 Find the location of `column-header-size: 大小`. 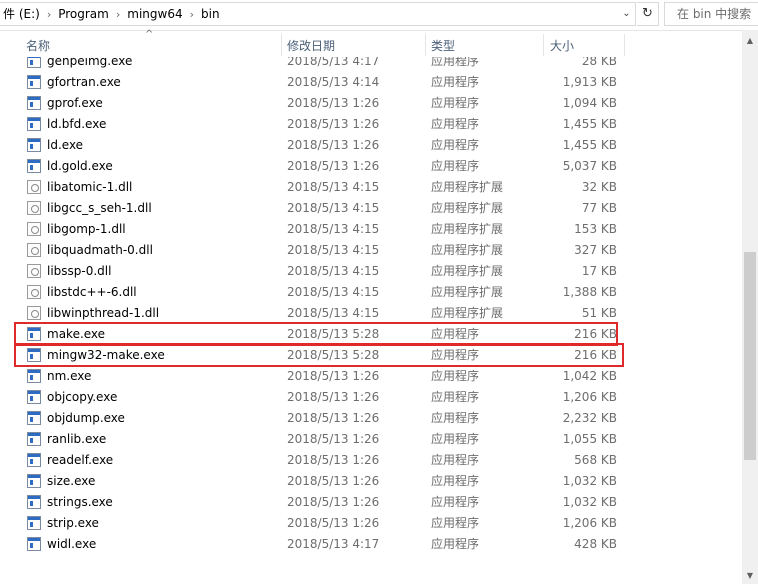

column-header-size: 大小 is located at coordinates (562, 43).